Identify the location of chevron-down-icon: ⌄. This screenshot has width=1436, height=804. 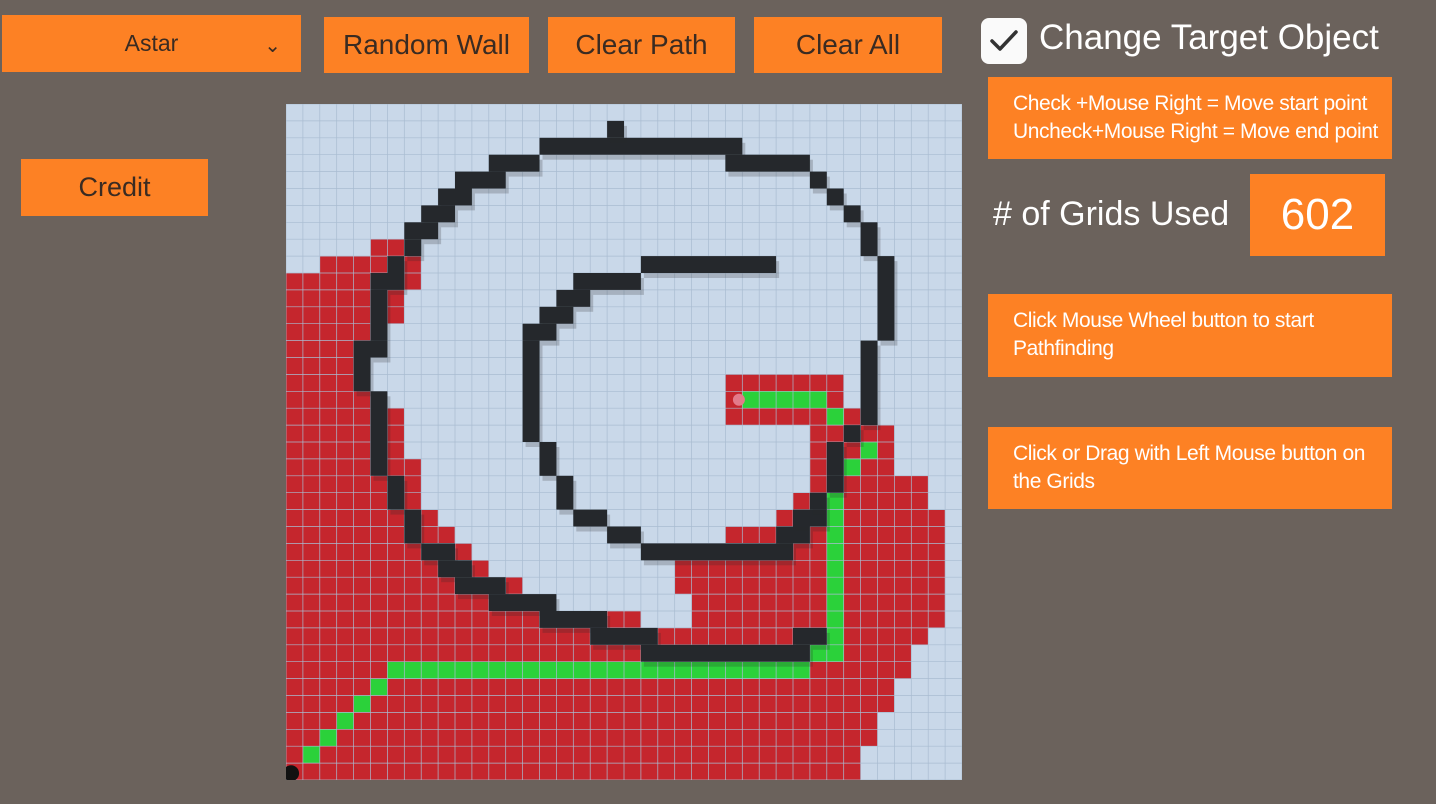
(272, 46).